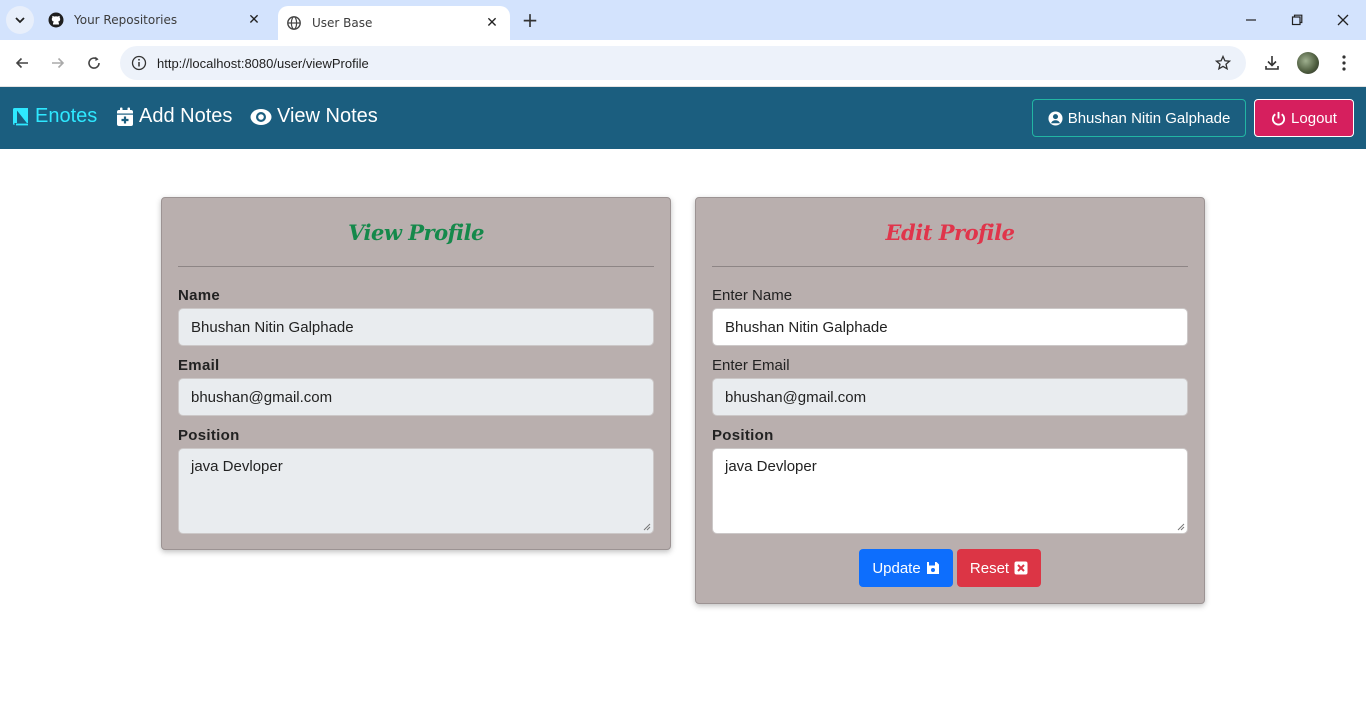 The height and width of the screenshot is (728, 1366). What do you see at coordinates (950, 327) in the screenshot?
I see `name-input: Bhushan Nitin Galphade` at bounding box center [950, 327].